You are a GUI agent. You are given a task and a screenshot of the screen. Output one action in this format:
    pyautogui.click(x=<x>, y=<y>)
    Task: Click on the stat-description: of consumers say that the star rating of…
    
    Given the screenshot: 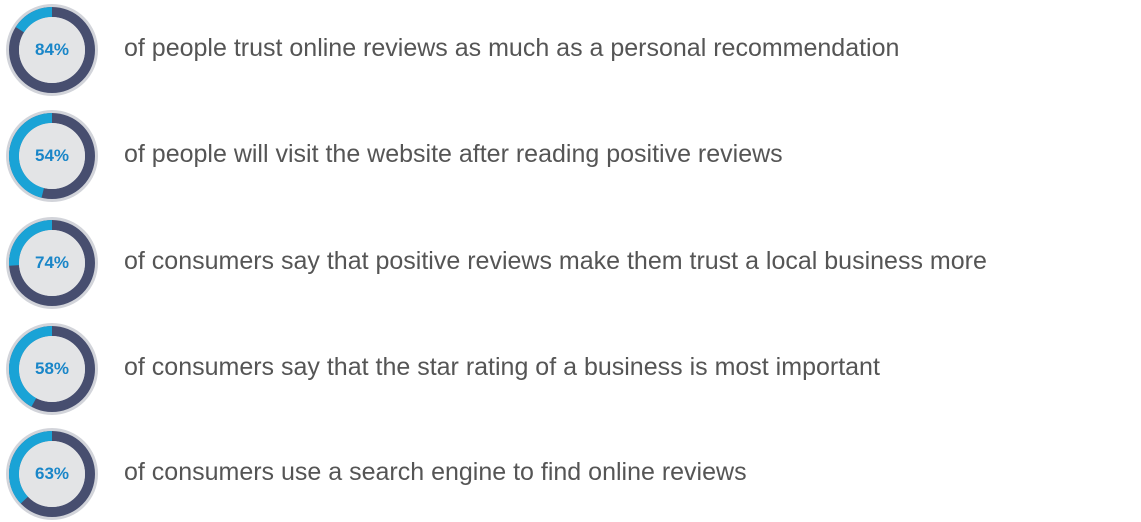 What is the action you would take?
    pyautogui.click(x=502, y=367)
    